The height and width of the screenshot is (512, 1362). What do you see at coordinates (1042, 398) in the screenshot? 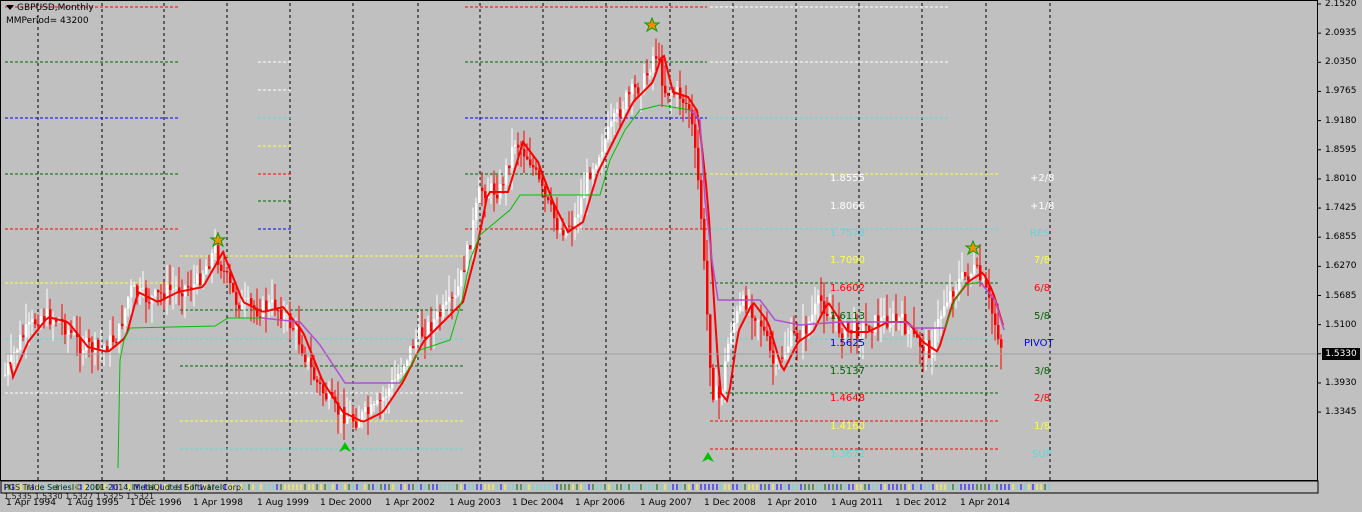
I see `level-name: 2/8` at bounding box center [1042, 398].